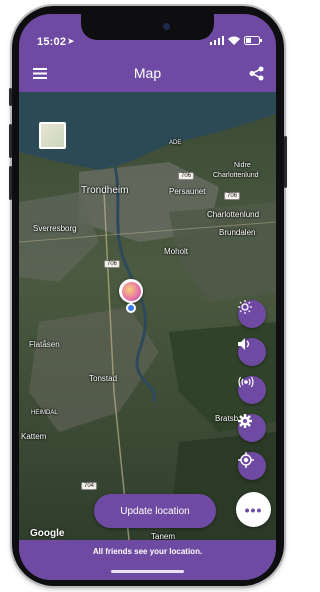 This screenshot has height=592, width=320. I want to click on map-label: Tanem, so click(163, 536).